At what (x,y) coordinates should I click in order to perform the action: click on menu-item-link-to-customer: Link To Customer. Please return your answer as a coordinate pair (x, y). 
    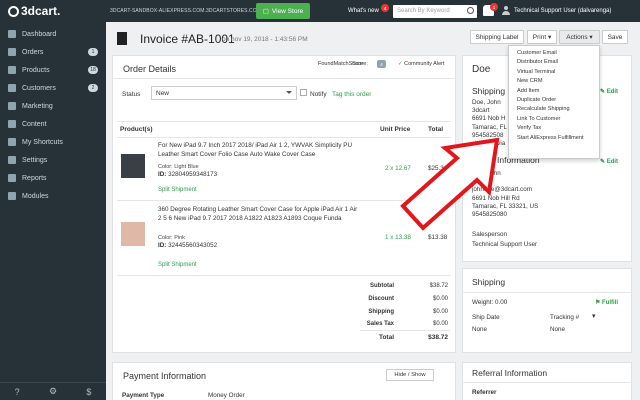
    Looking at the image, I should click on (554, 119).